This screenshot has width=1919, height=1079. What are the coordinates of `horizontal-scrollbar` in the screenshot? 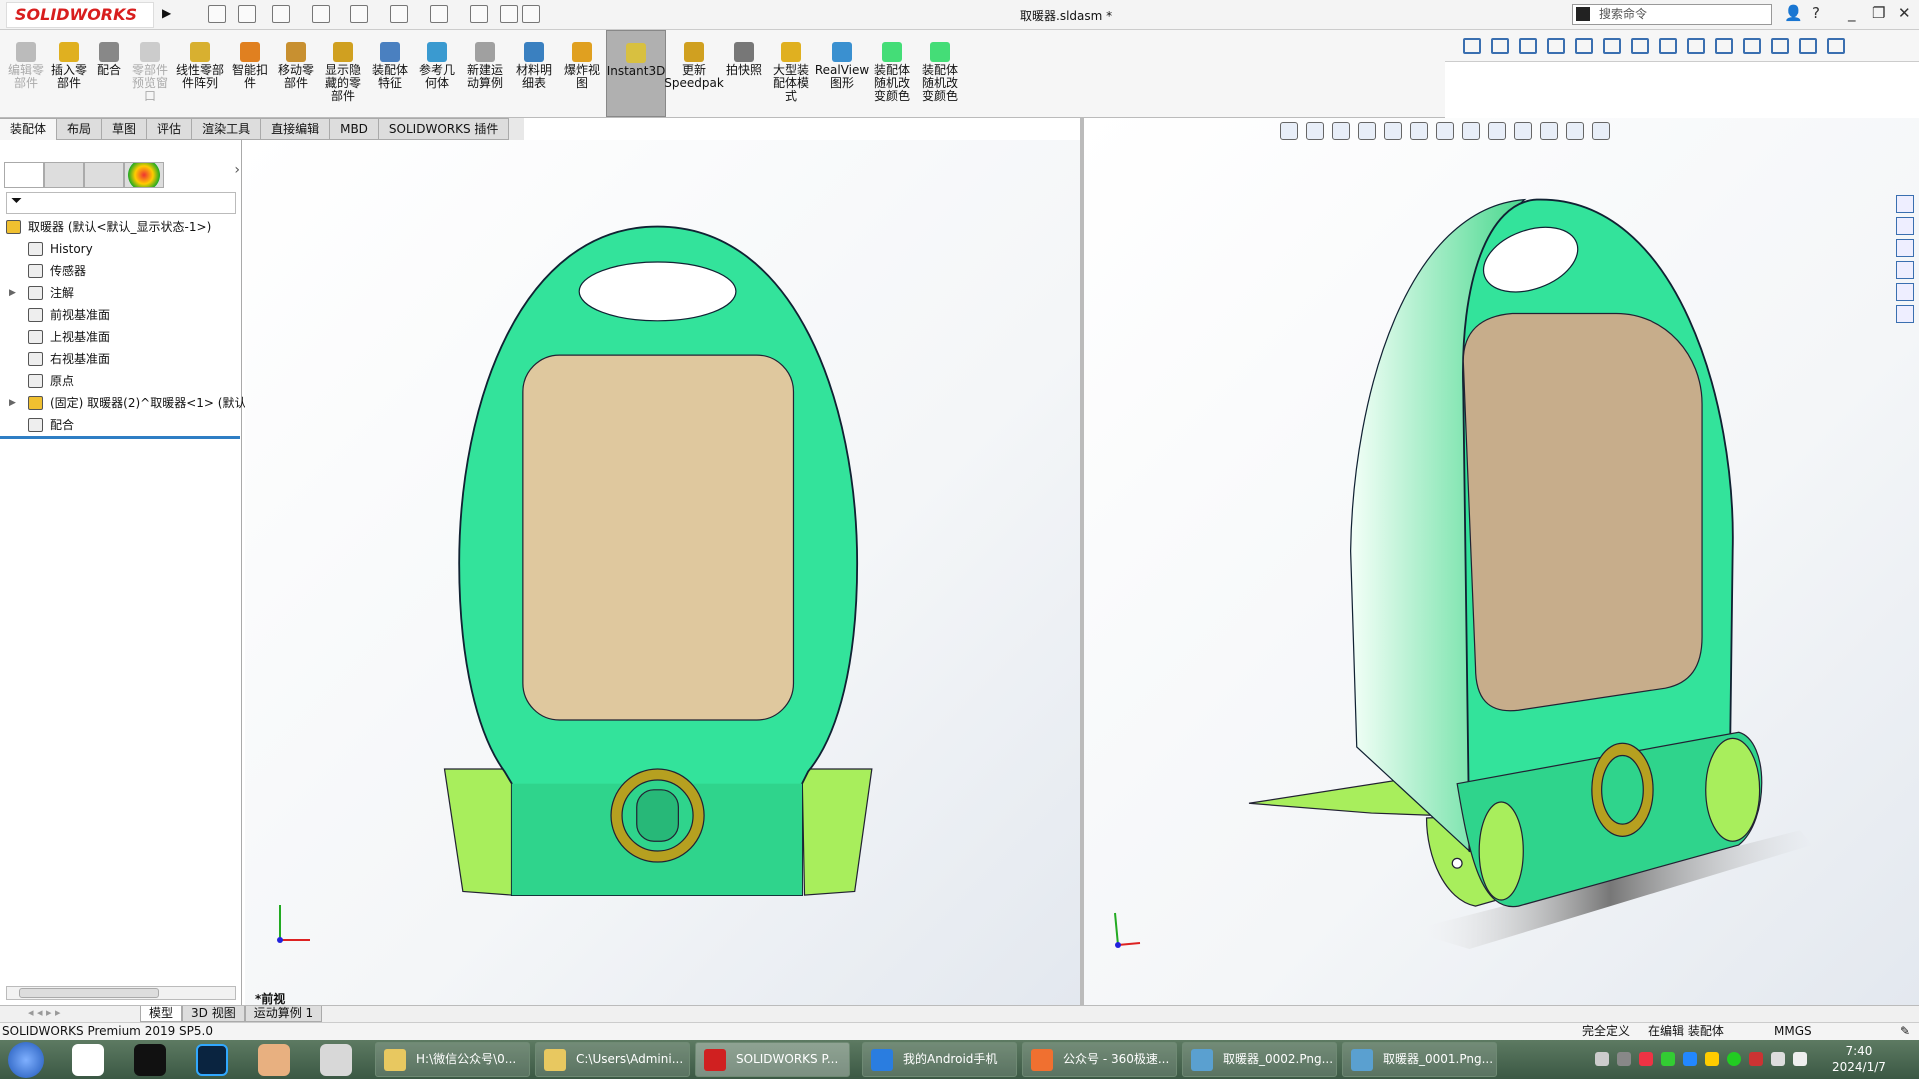 It's located at (121, 993).